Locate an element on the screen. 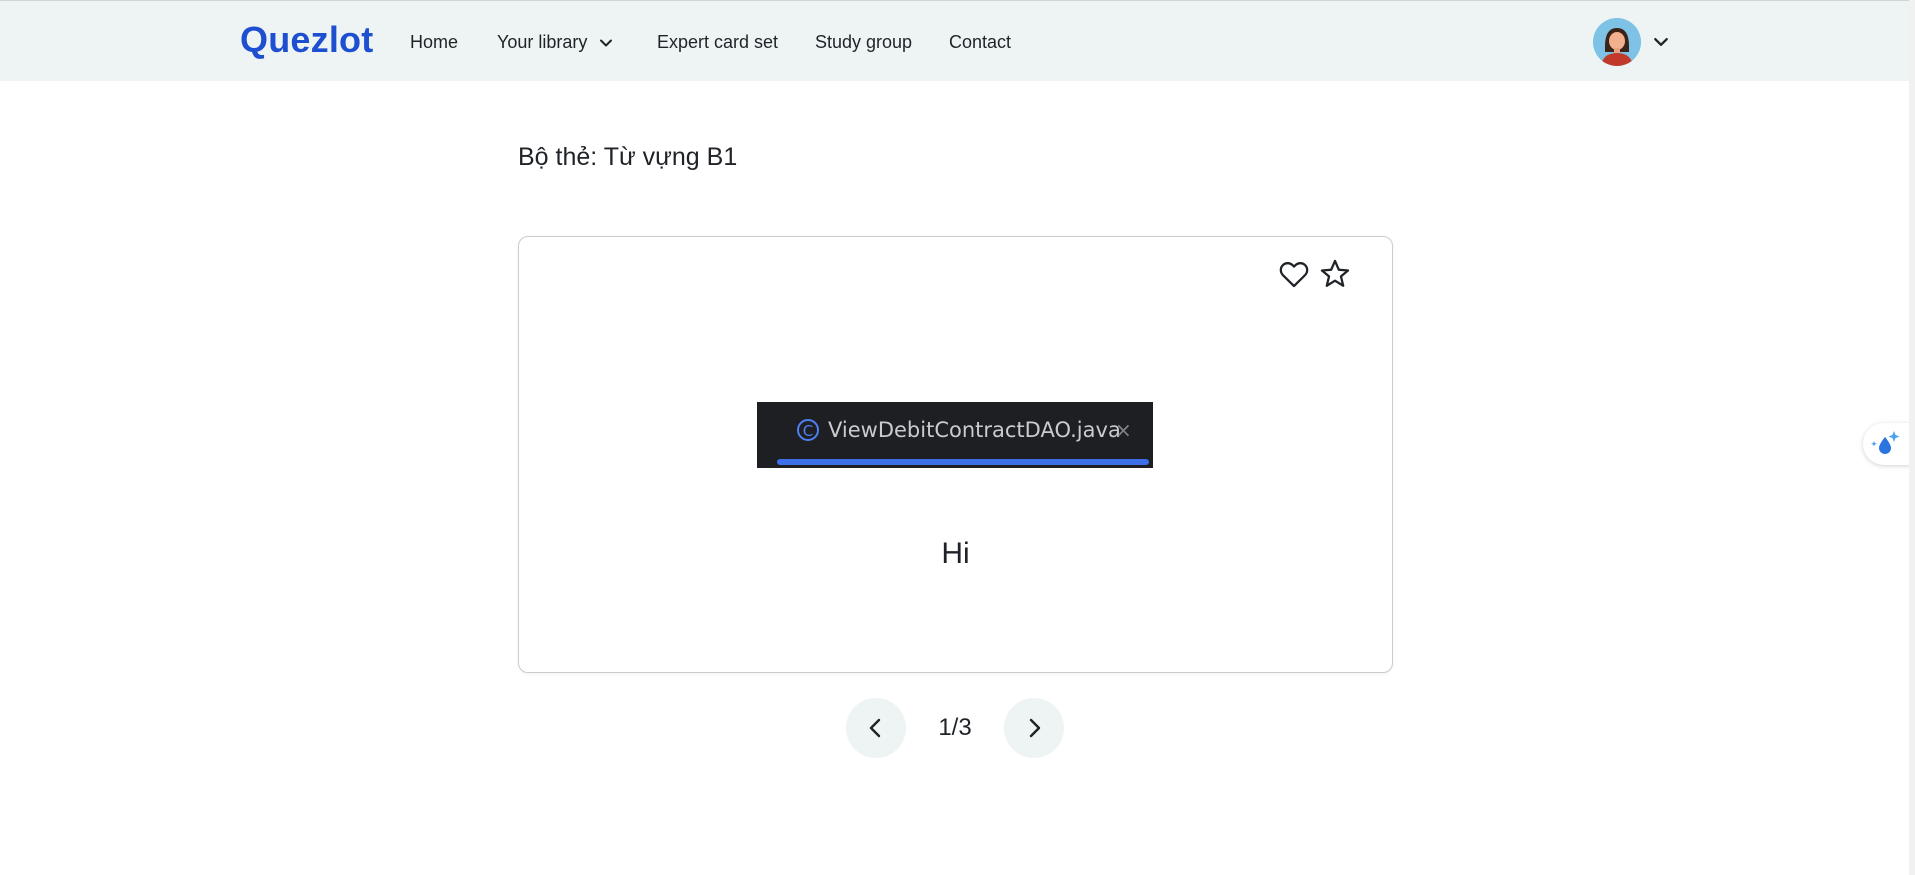 This screenshot has width=1915, height=875. java-class-icon: C is located at coordinates (808, 430).